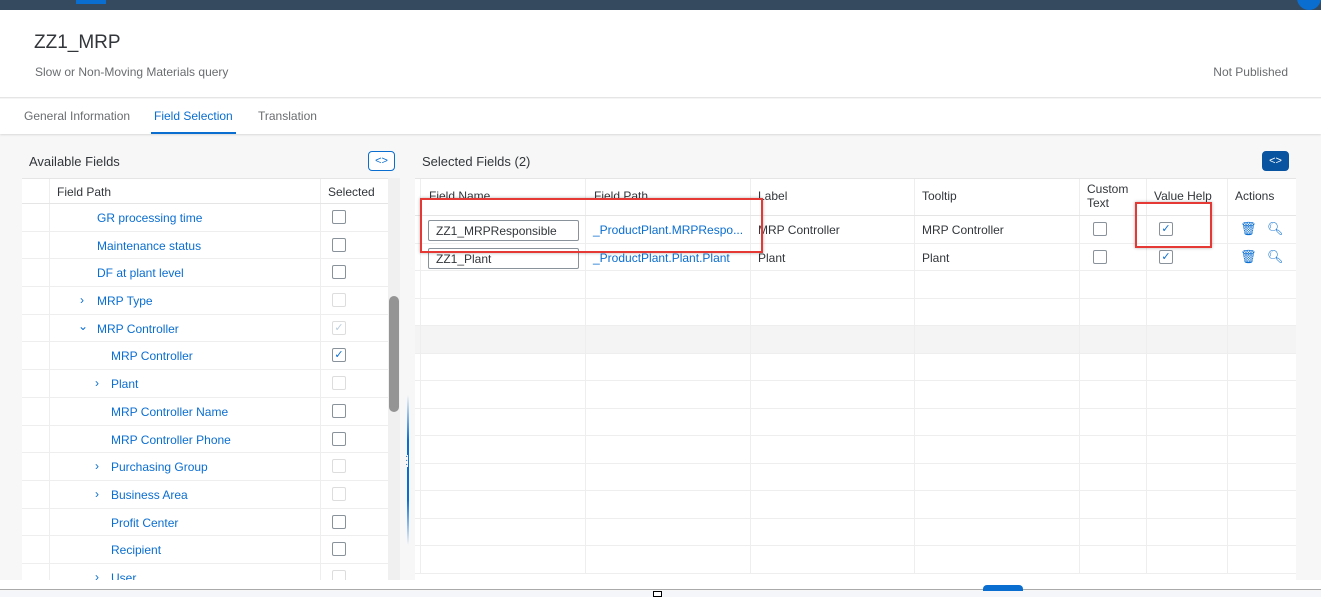 This screenshot has width=1321, height=597. What do you see at coordinates (169, 412) in the screenshot?
I see `field-label: MRP Controller Name` at bounding box center [169, 412].